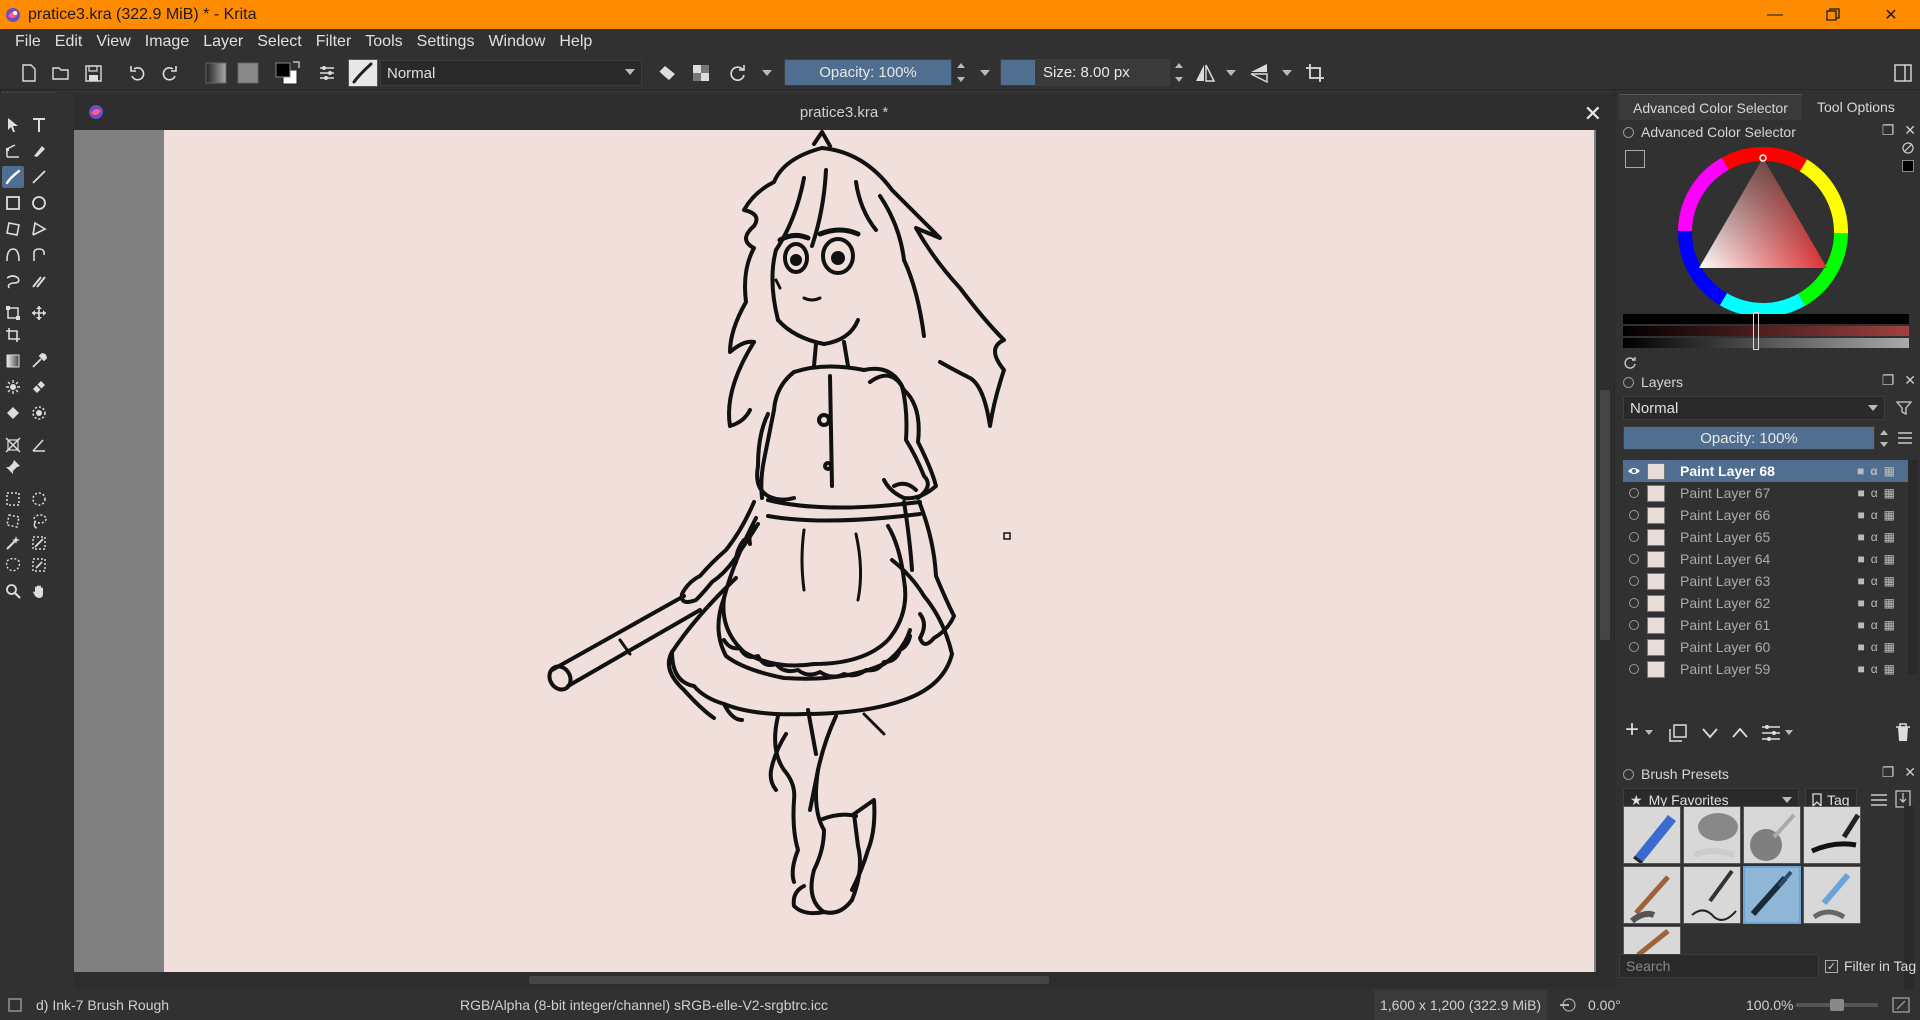 This screenshot has width=1920, height=1020. I want to click on color-wheel, so click(1763, 232).